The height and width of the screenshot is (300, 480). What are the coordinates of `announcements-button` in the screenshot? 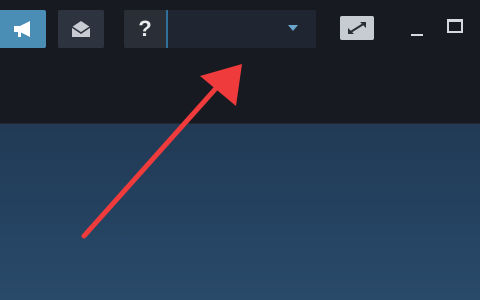 It's located at (23, 29).